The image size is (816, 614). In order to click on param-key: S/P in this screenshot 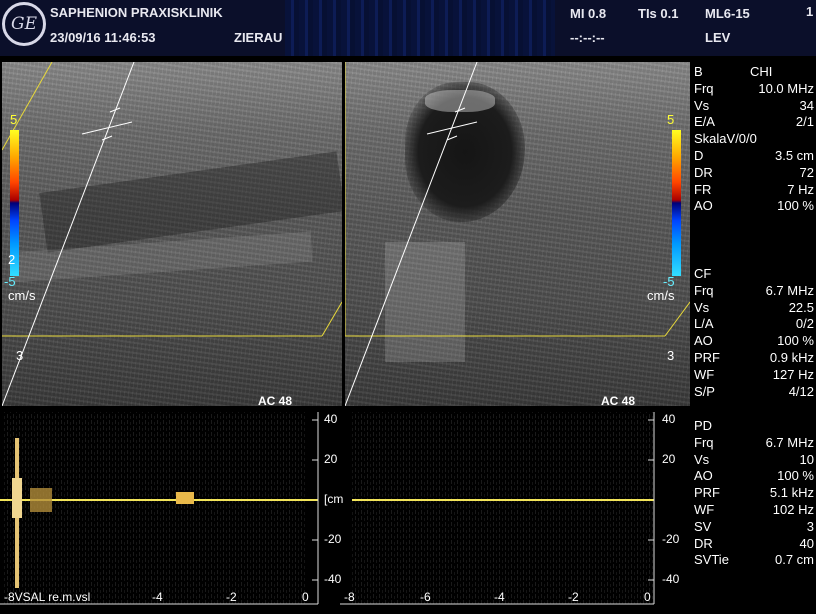, I will do `click(704, 391)`.